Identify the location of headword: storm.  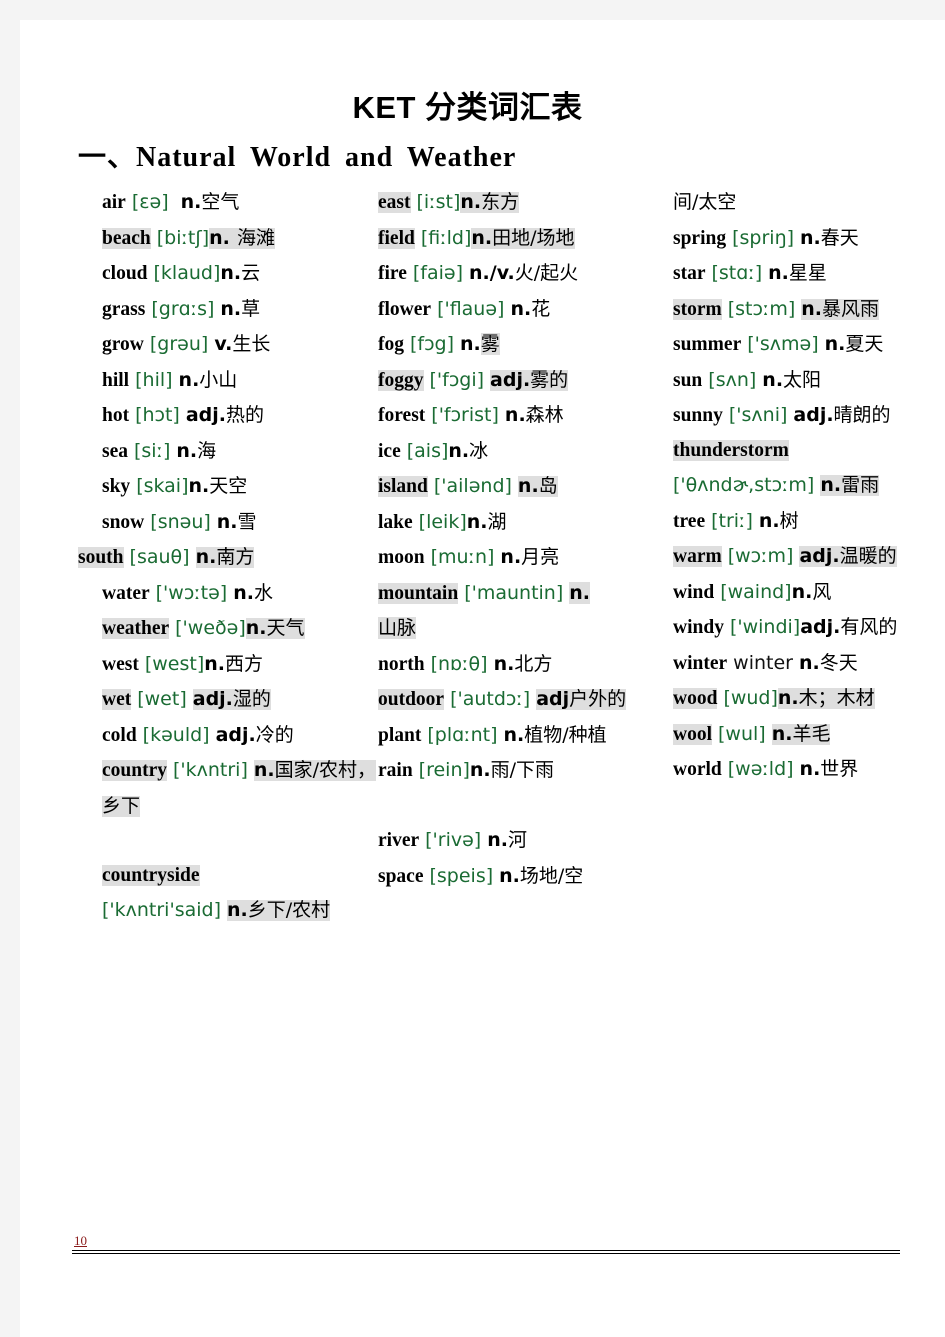
(697, 309).